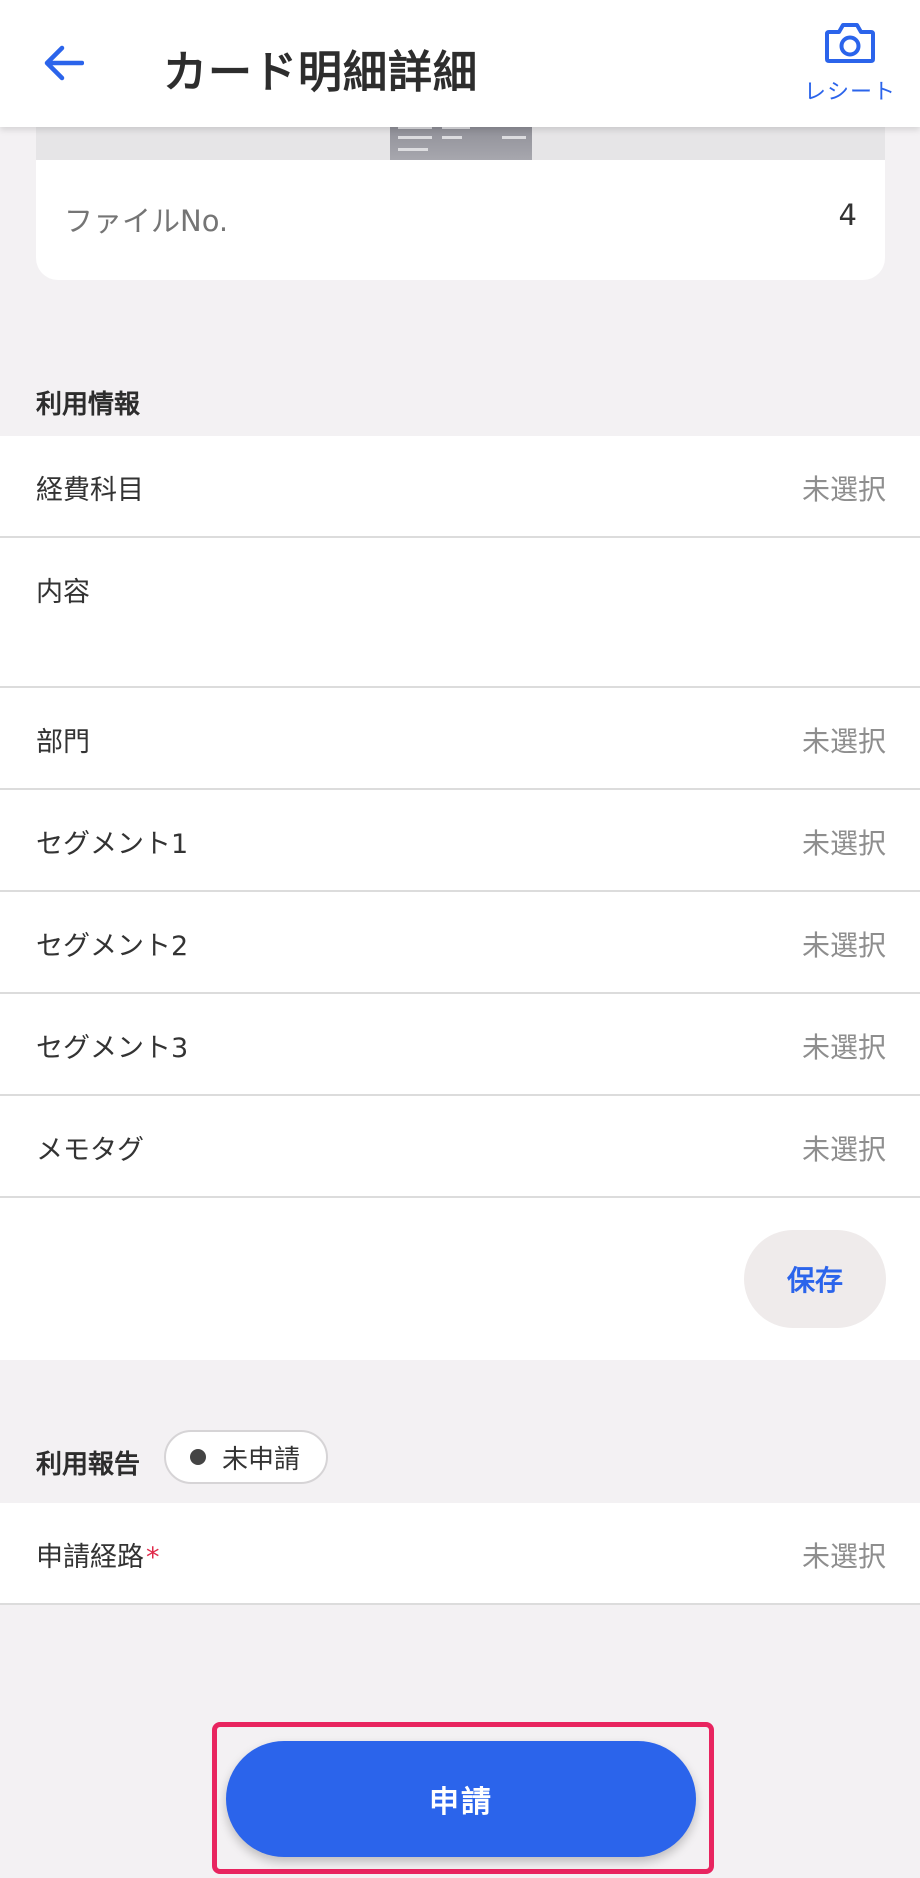  I want to click on field-segment-2: セグメント2 未選択, so click(460, 943).